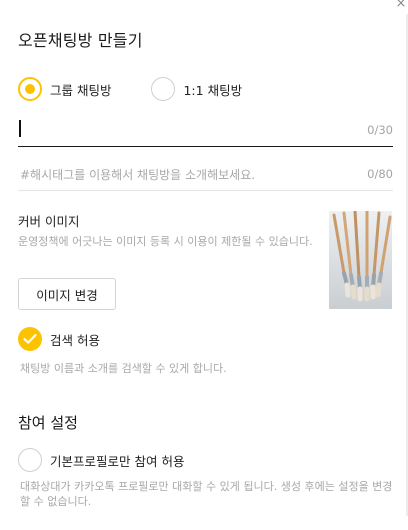 Image resolution: width=408 pixels, height=530 pixels. What do you see at coordinates (30, 460) in the screenshot?
I see `unchecked-circle-icon` at bounding box center [30, 460].